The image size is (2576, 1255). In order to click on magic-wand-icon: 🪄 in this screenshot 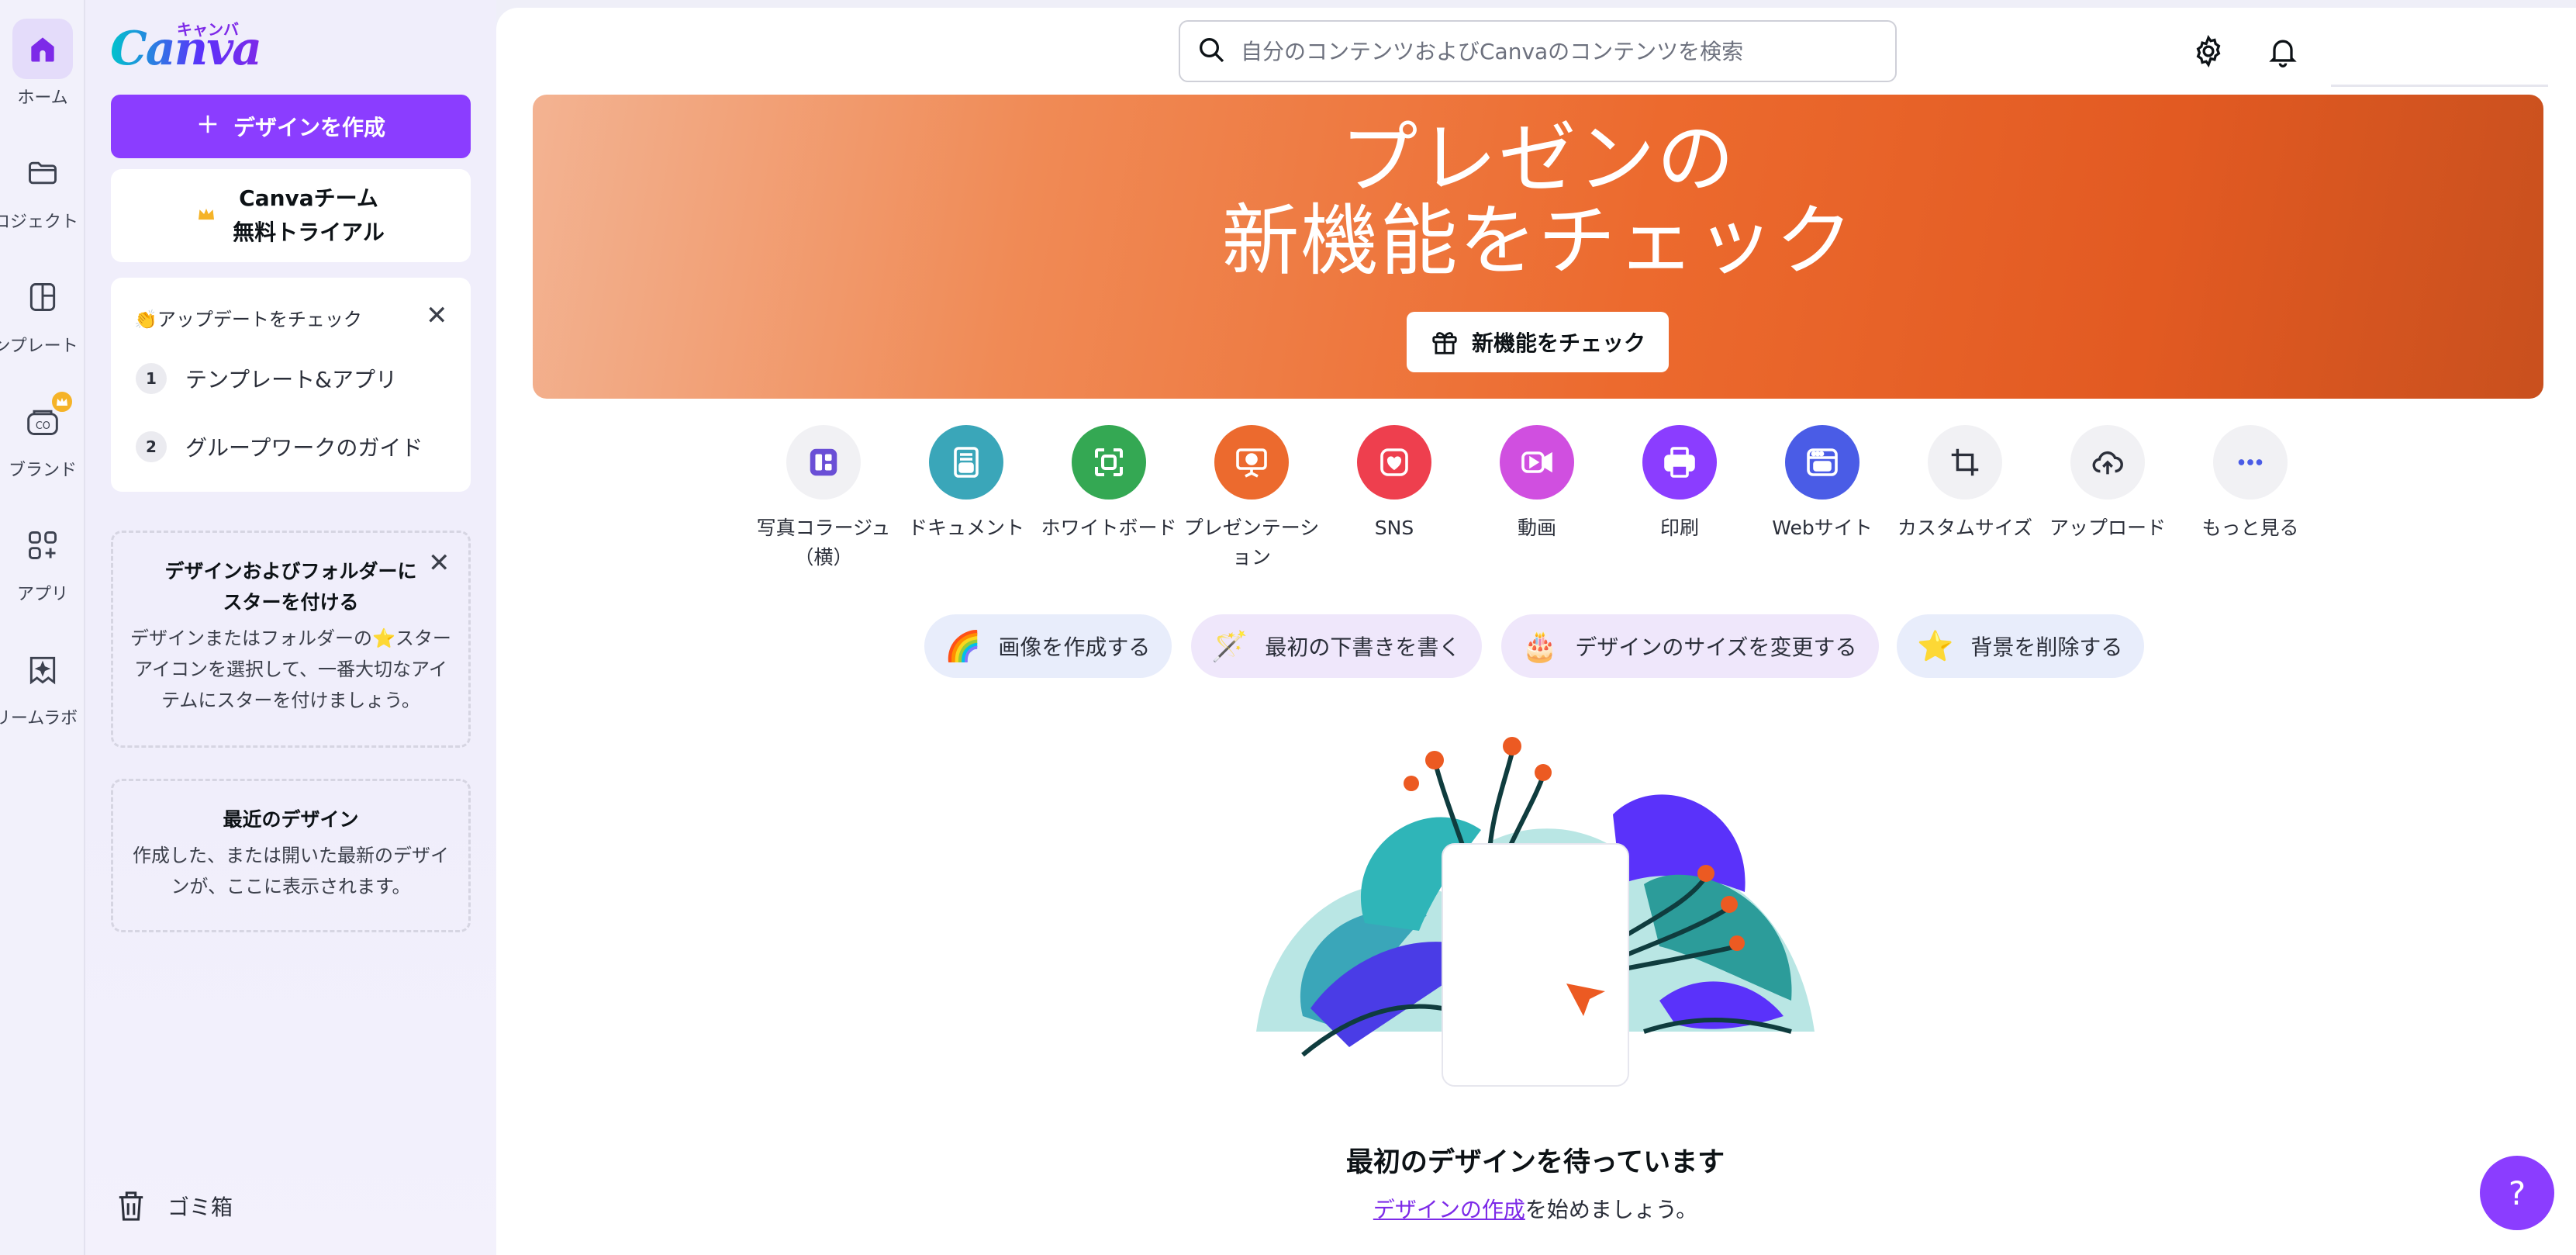, I will do `click(1229, 645)`.